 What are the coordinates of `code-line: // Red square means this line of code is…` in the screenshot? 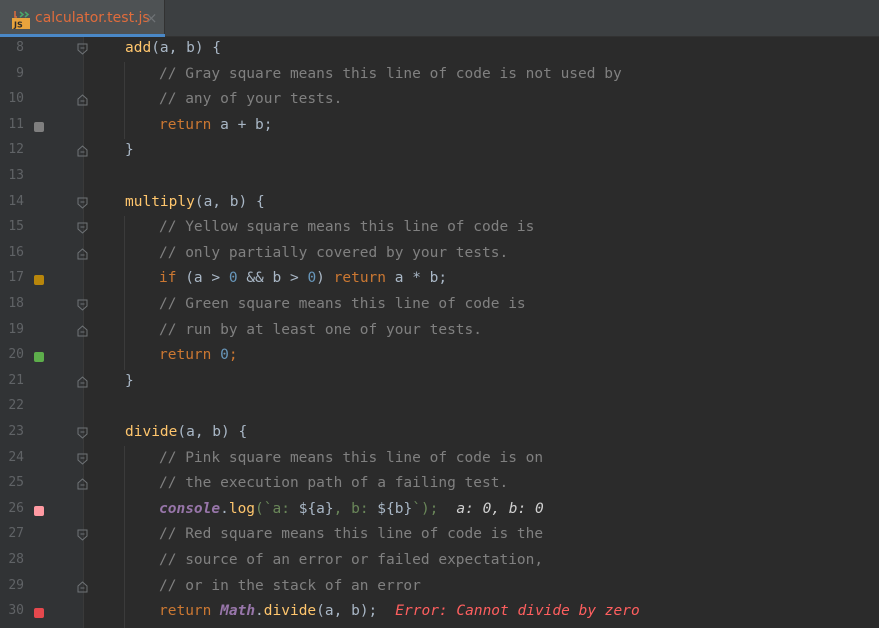 It's located at (439, 536).